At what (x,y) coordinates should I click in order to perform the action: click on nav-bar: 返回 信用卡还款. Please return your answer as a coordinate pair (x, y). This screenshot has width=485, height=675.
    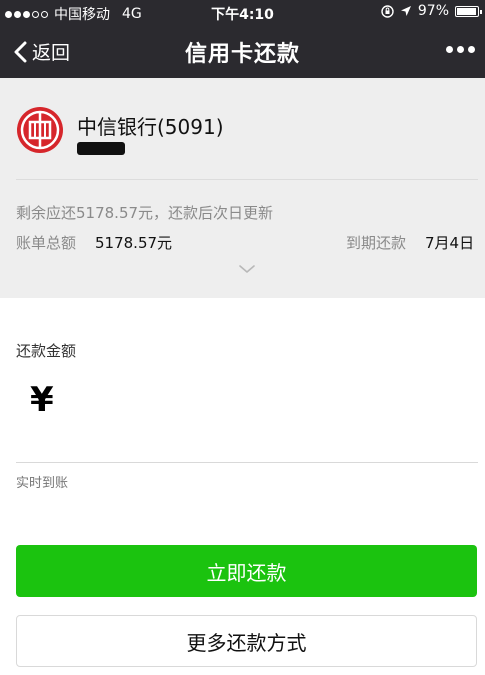
    Looking at the image, I should click on (242, 51).